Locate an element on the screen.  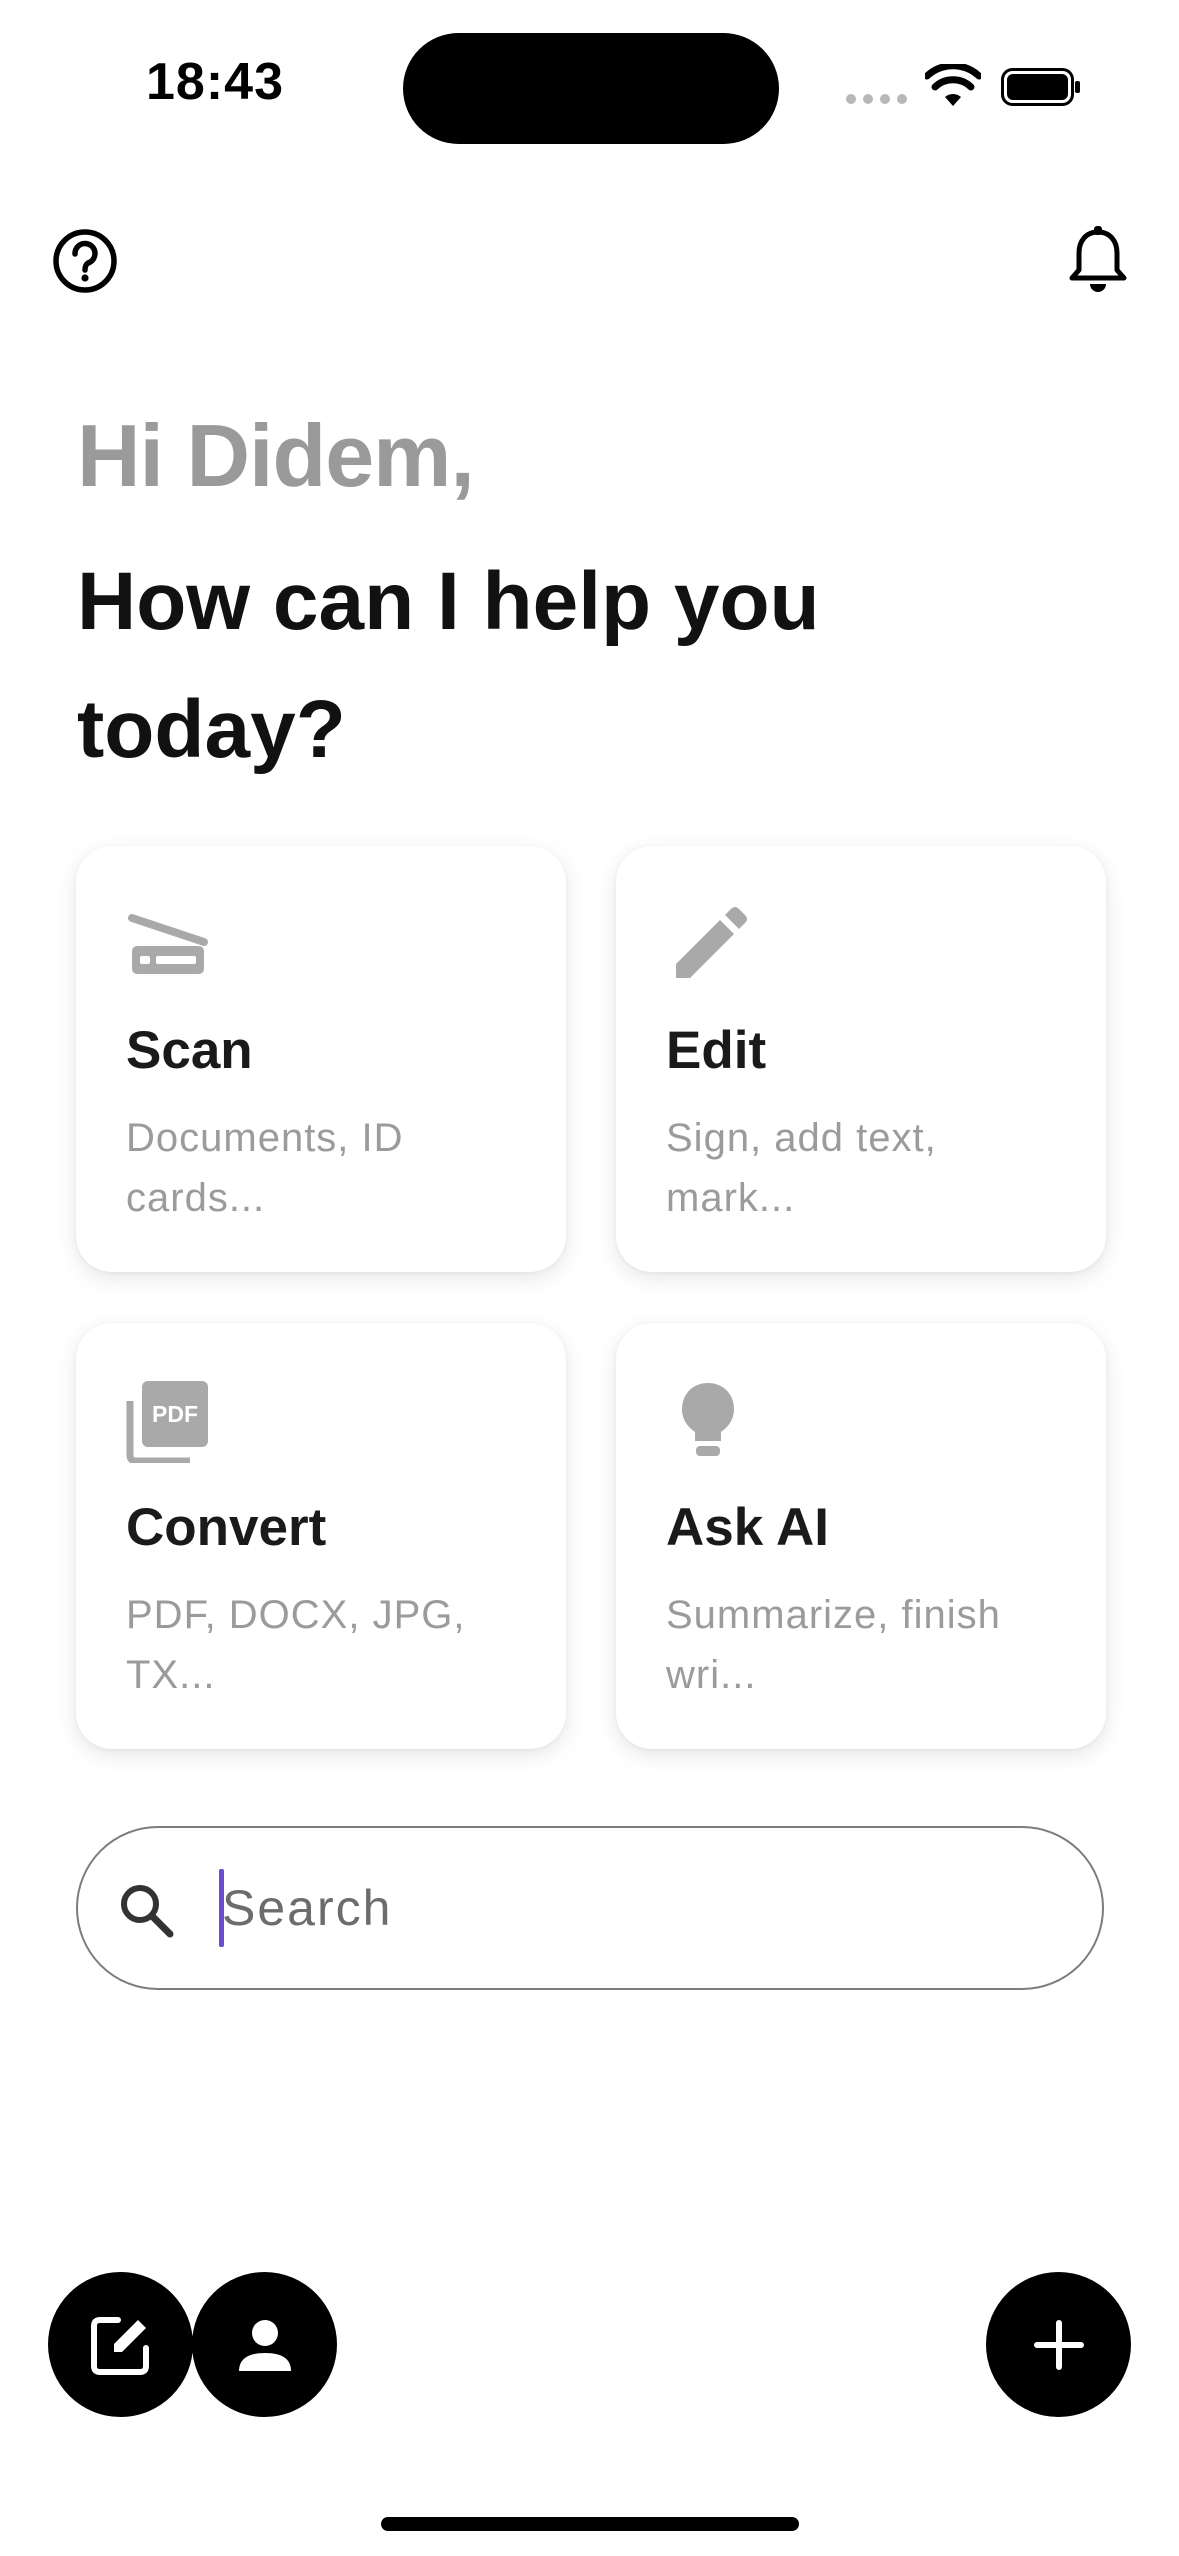
person-icon is located at coordinates (264, 2345).